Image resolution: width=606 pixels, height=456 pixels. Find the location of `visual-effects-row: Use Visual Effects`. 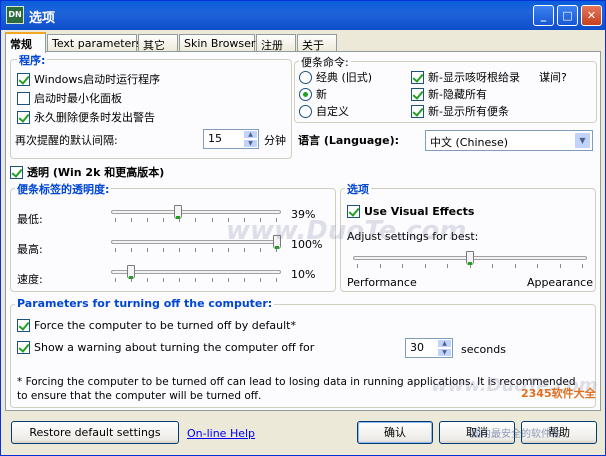

visual-effects-row: Use Visual Effects is located at coordinates (410, 211).